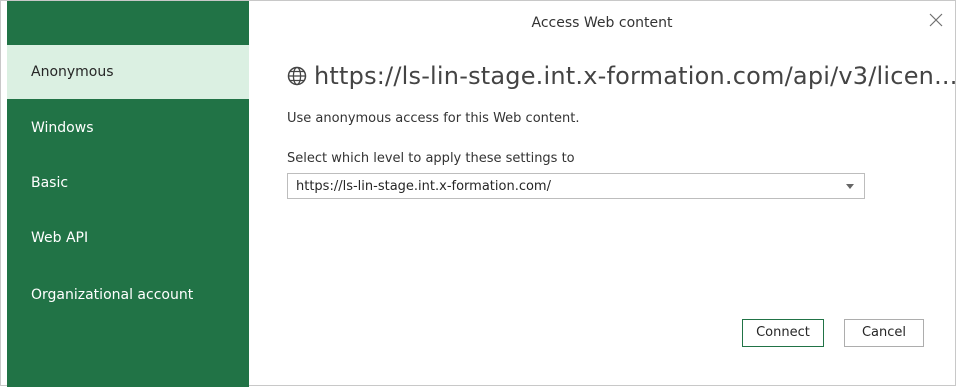  I want to click on sidebar-item-web-api: Web API, so click(128, 238).